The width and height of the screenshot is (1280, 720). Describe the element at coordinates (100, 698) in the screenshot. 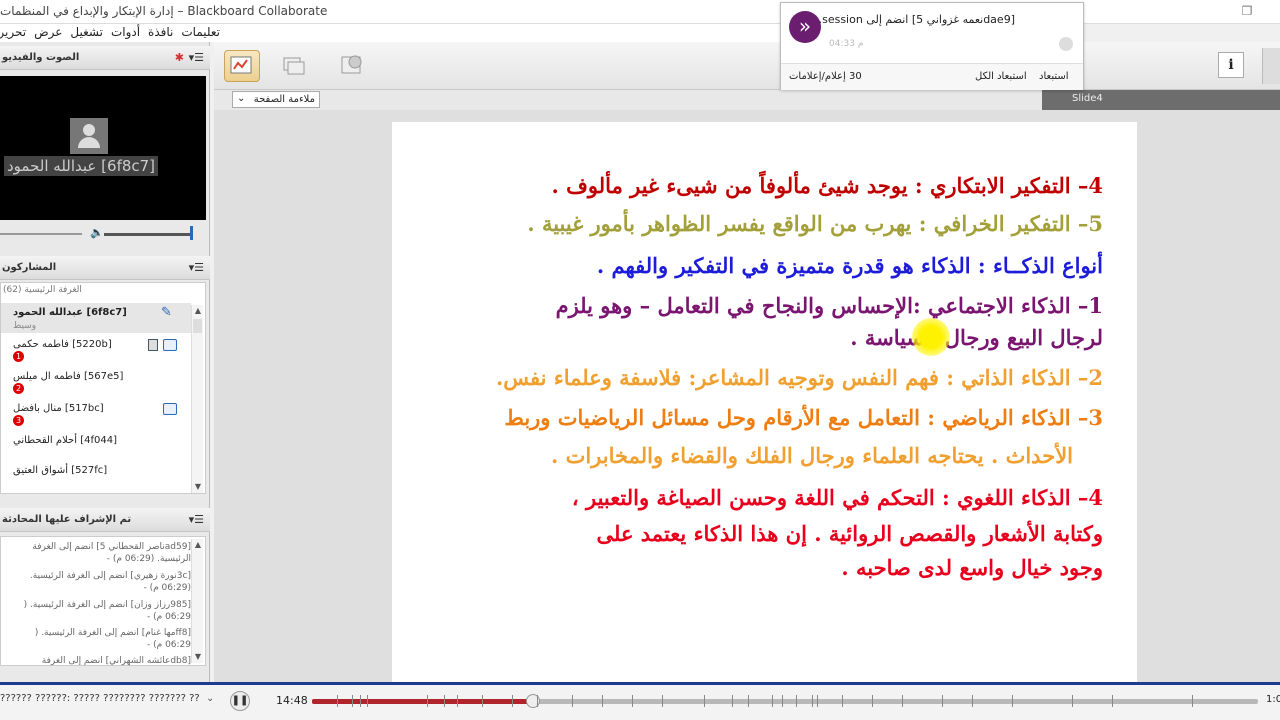

I see `playback-status: ?????? ??????: ????? ???????? ??????? ??` at that location.